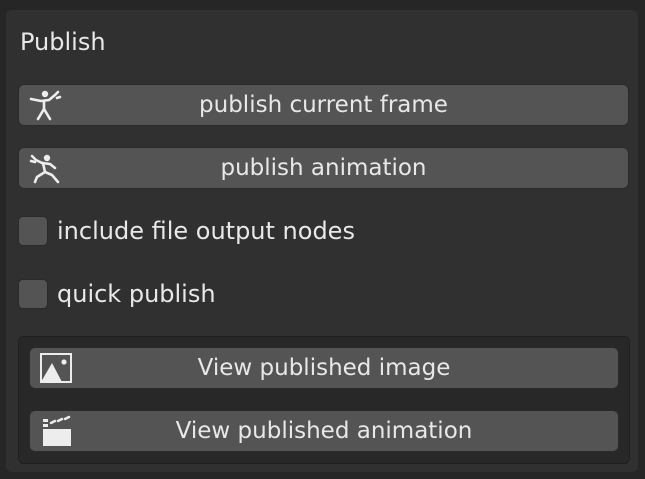 The image size is (645, 479). Describe the element at coordinates (33, 231) in the screenshot. I see `include-file-output-nodes-checkbox` at that location.